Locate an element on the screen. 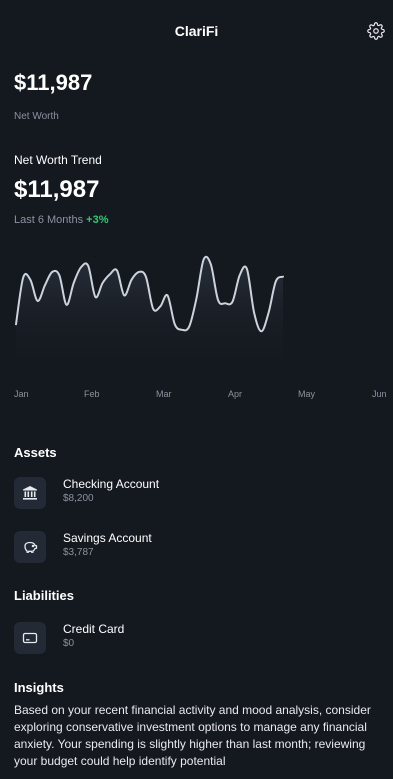 The width and height of the screenshot is (393, 779). liabilities-title: Liabilities is located at coordinates (44, 595).